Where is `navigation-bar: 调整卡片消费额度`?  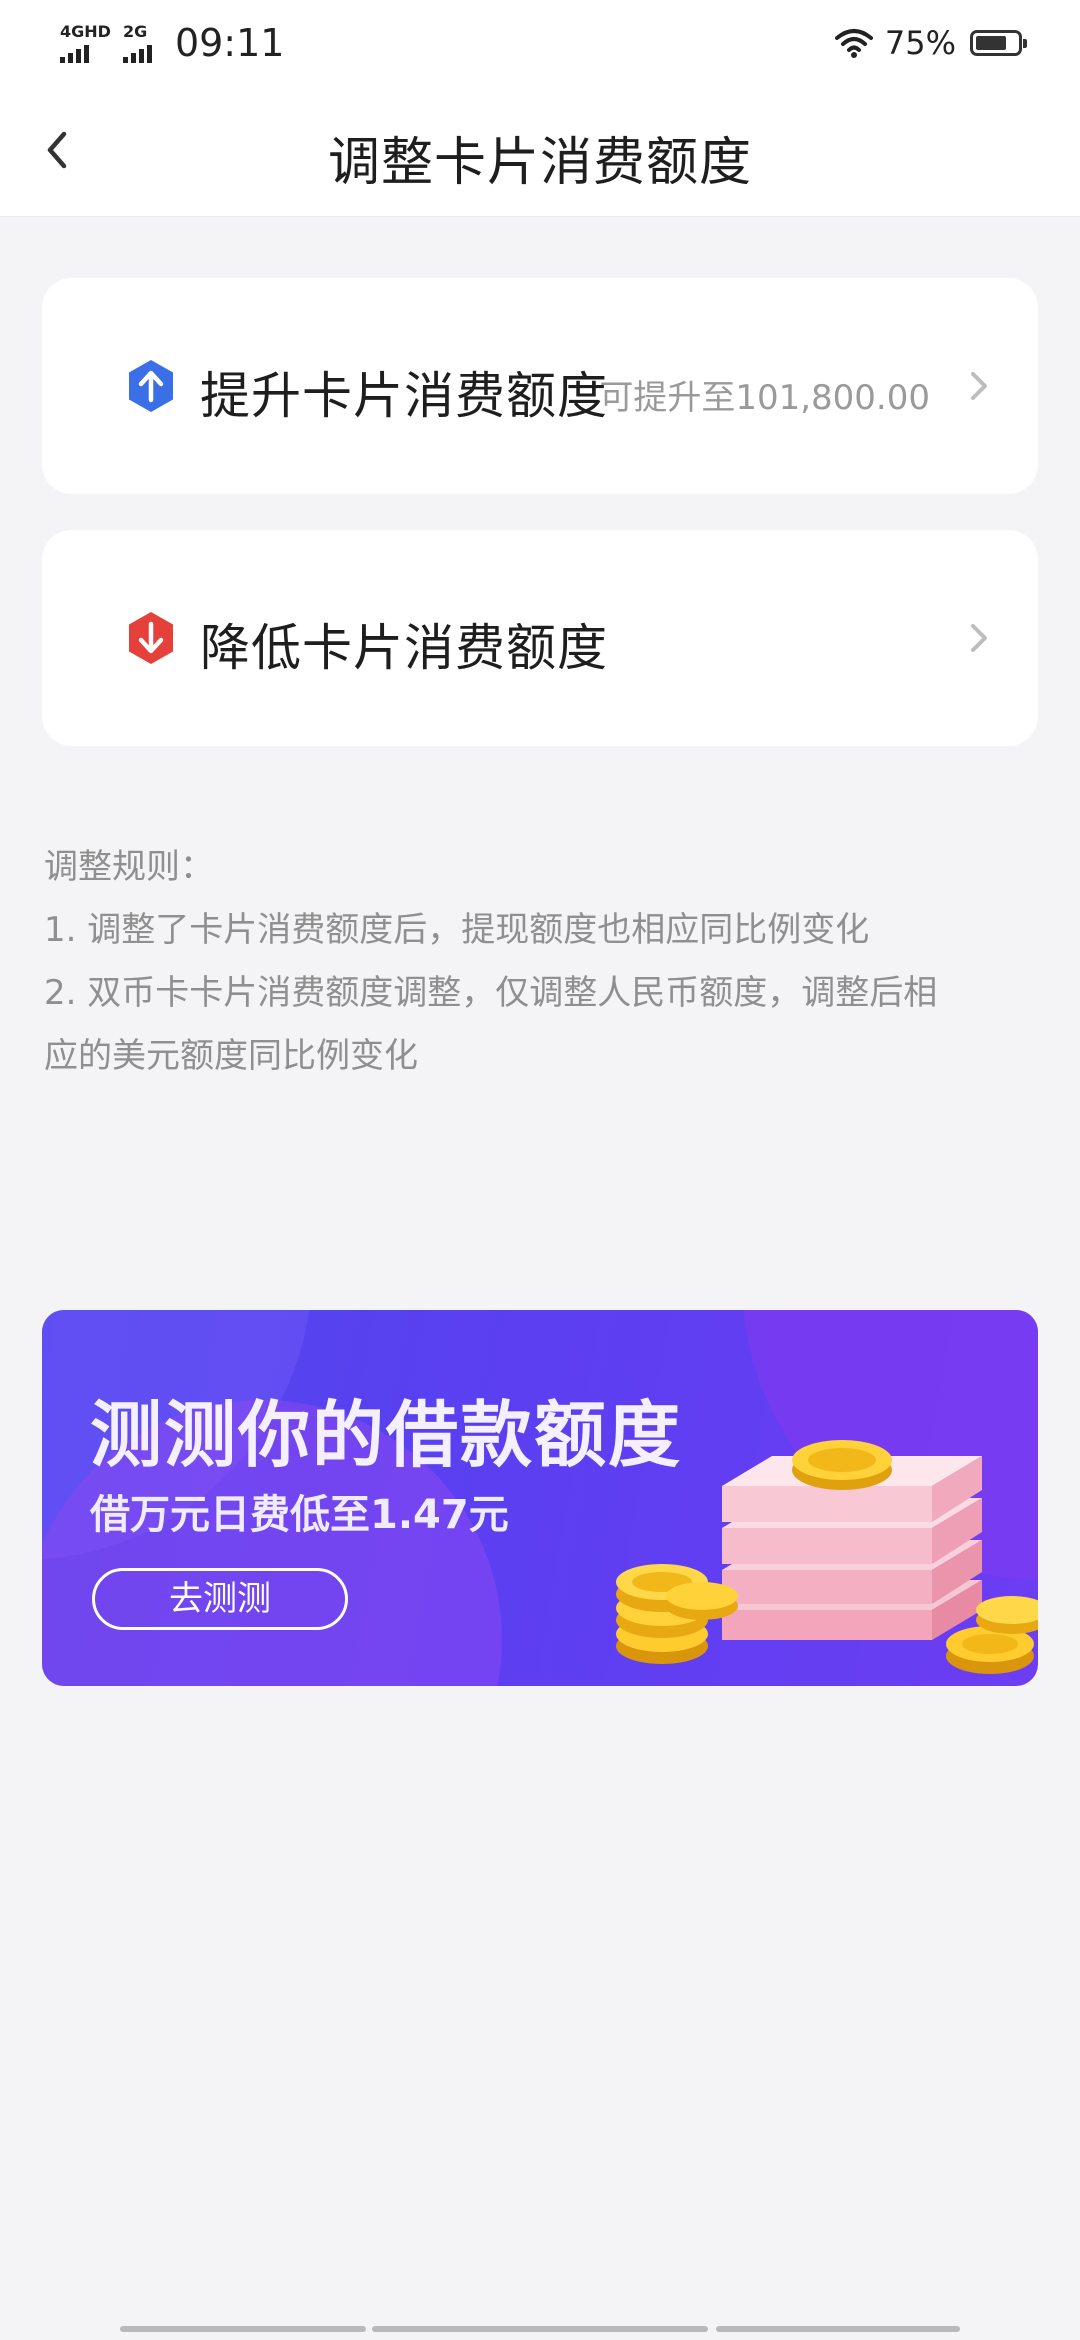 navigation-bar: 调整卡片消费额度 is located at coordinates (540, 150).